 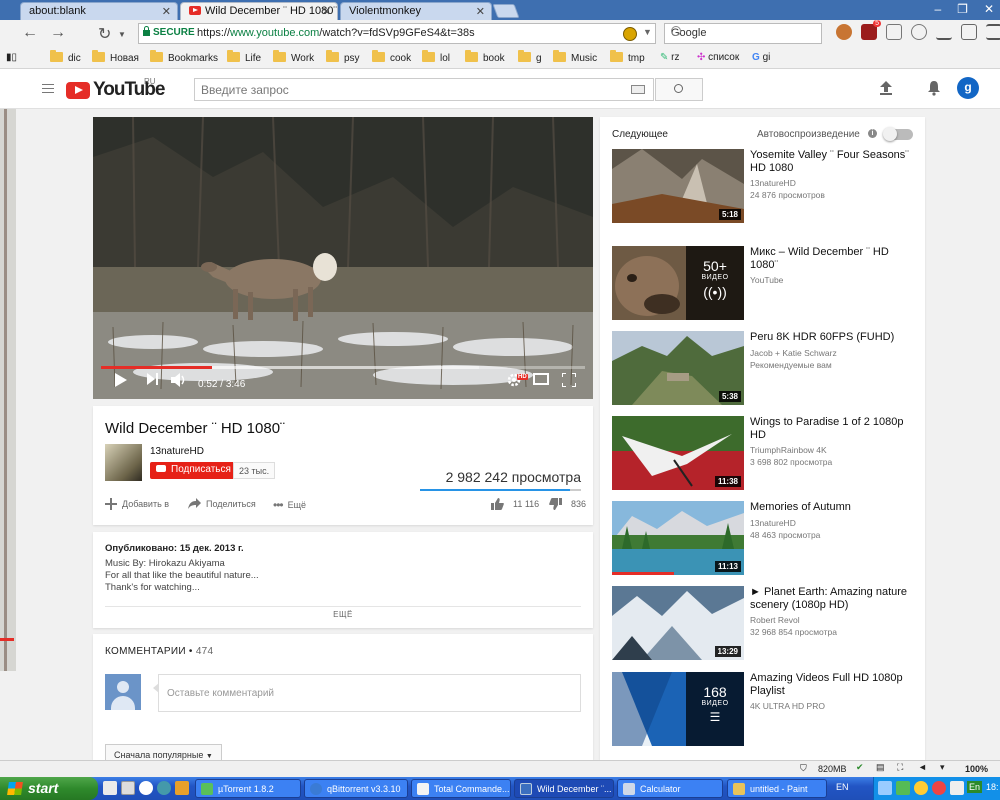 What do you see at coordinates (343, 614) in the screenshot?
I see `show-more-button: ЕЩЁ` at bounding box center [343, 614].